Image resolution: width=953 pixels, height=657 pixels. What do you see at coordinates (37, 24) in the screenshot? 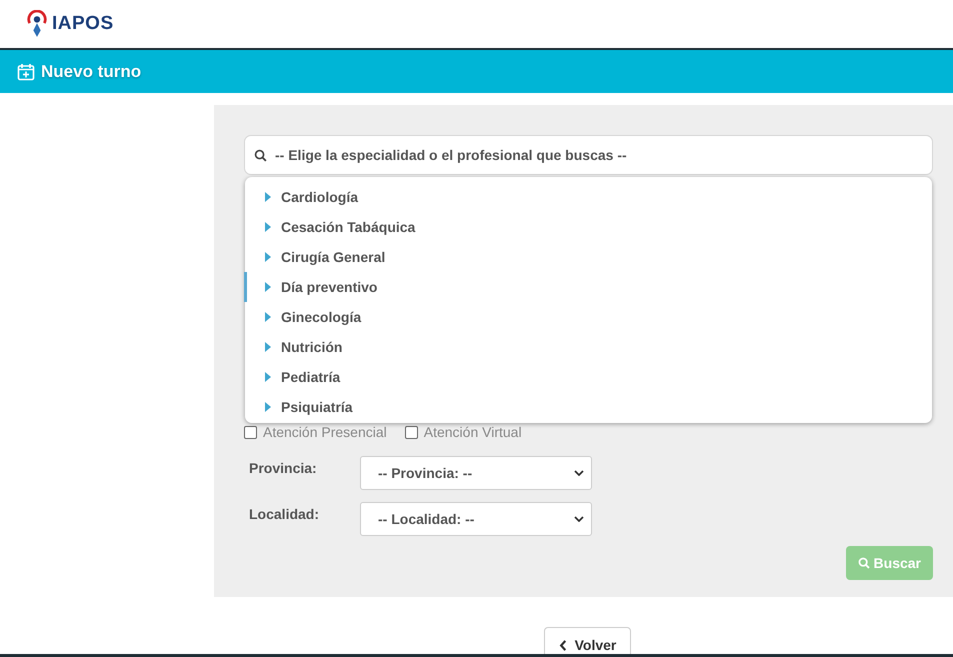
I see `logo-icon` at bounding box center [37, 24].